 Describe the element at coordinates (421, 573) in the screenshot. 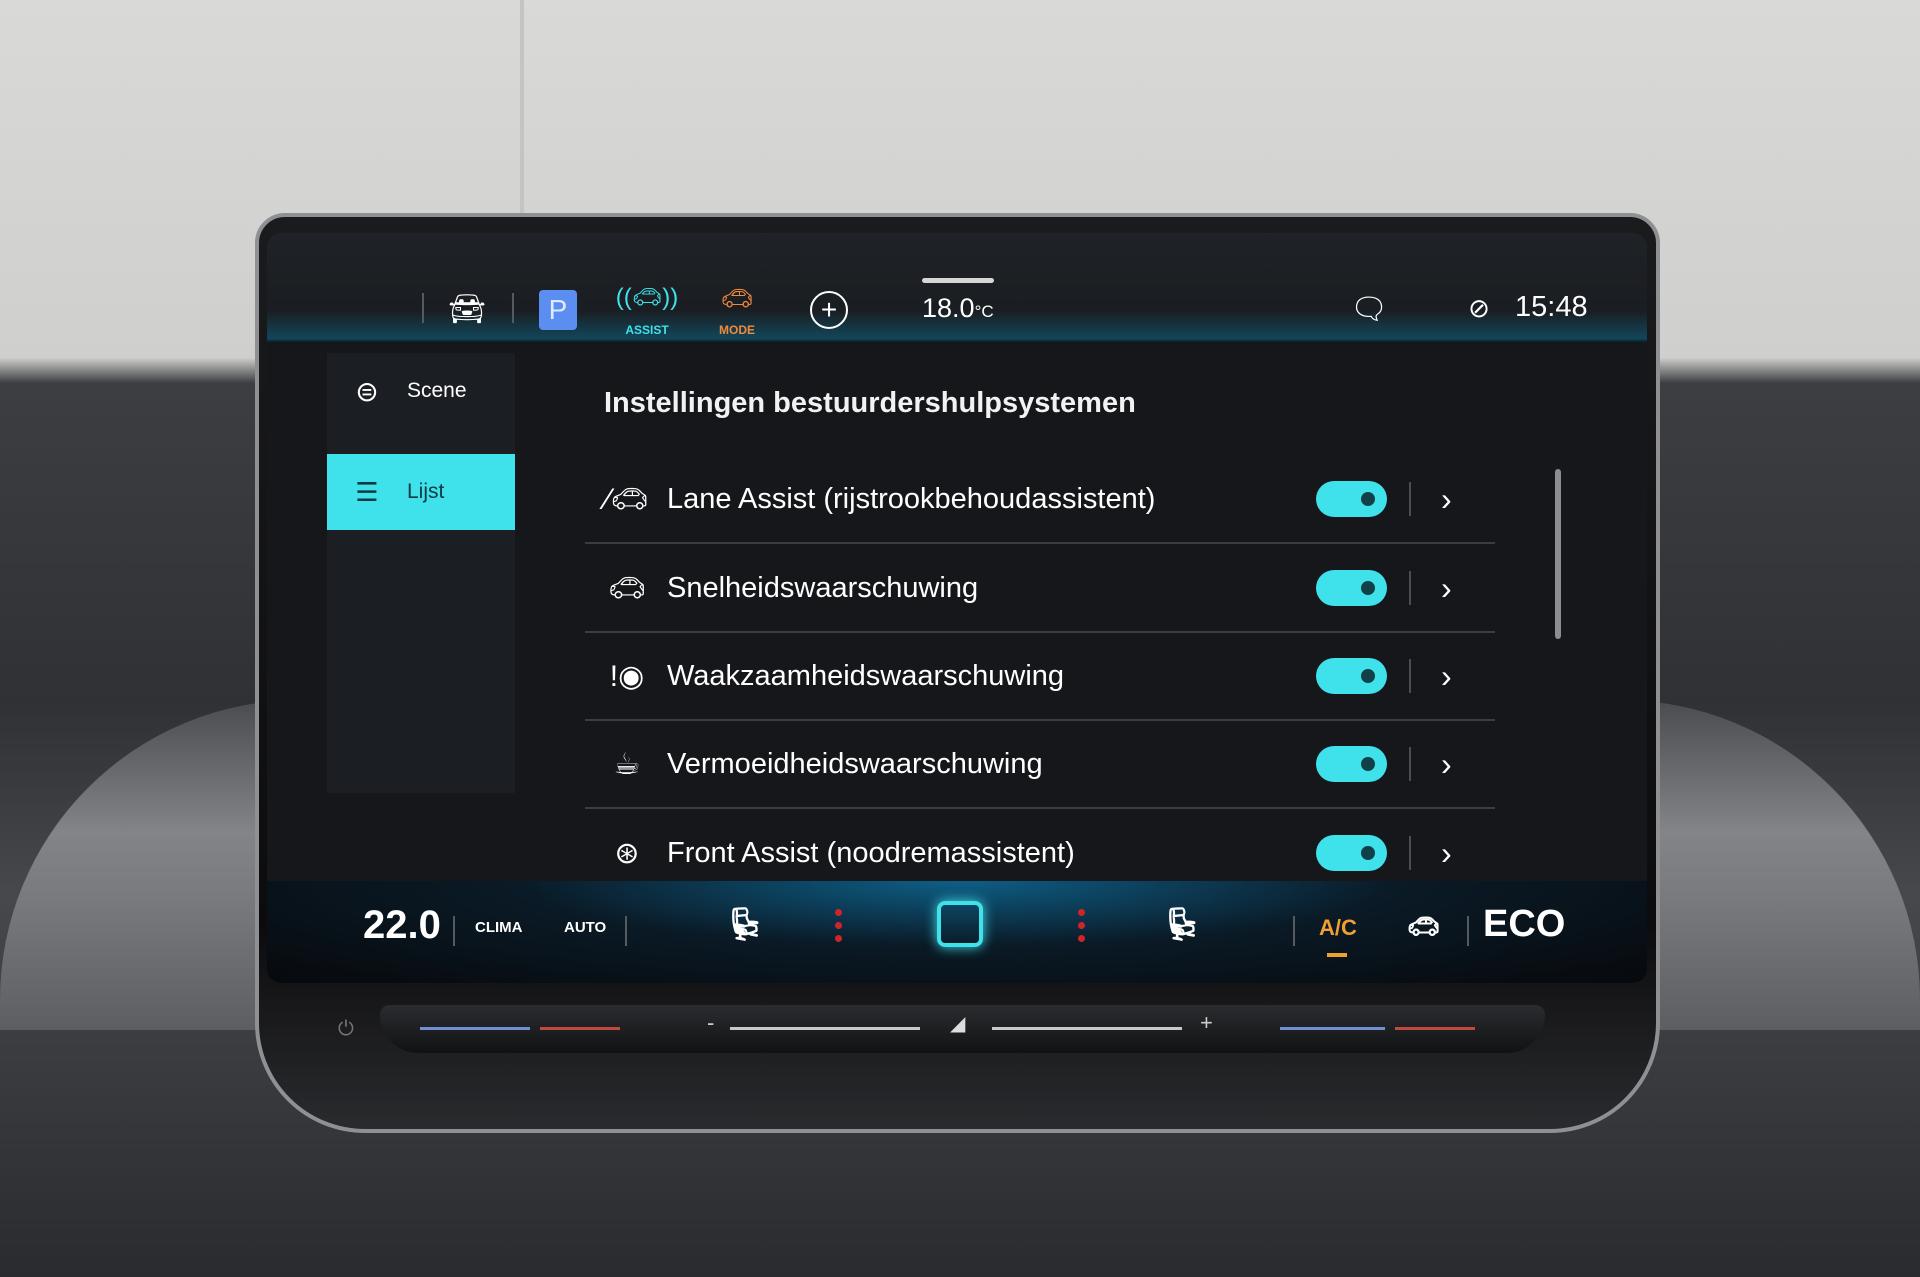

I see `sidebar: ⊜ Scene ☰ Lijst` at that location.